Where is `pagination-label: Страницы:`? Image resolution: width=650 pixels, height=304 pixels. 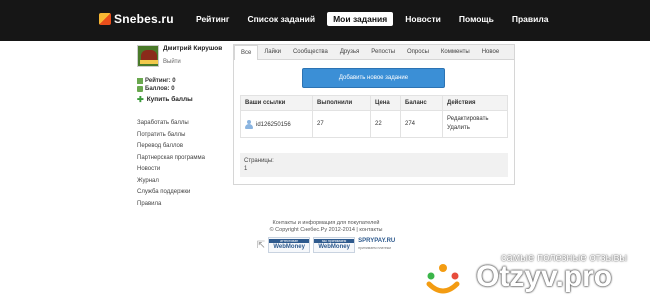 pagination-label: Страницы: is located at coordinates (259, 161).